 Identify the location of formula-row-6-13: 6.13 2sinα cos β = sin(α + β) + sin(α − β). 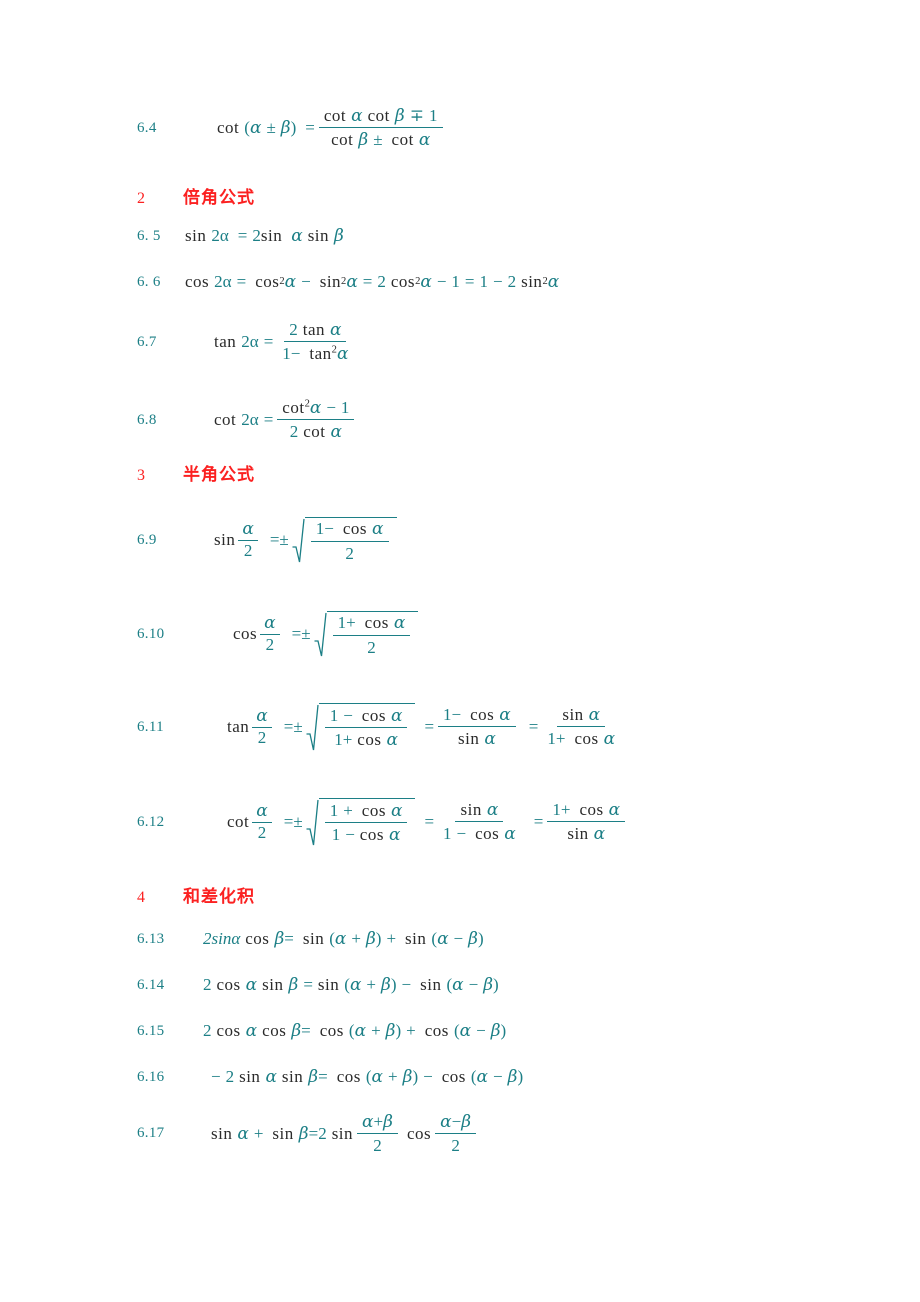
(310, 939).